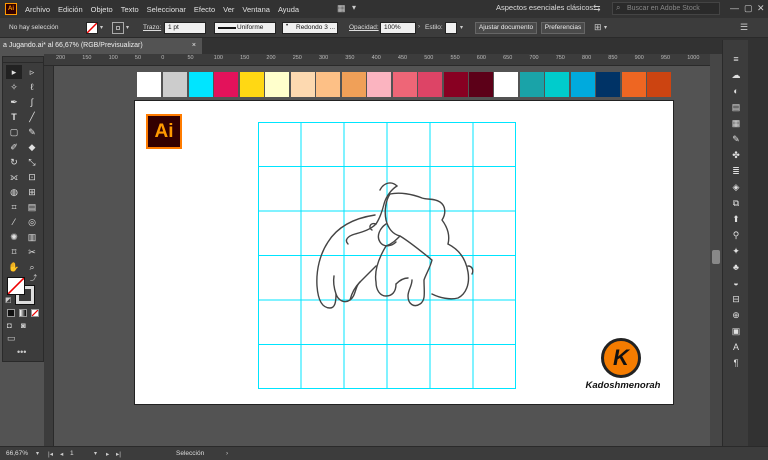 Image resolution: width=768 pixels, height=460 pixels. What do you see at coordinates (23, 60) in the screenshot?
I see `toolbar-grip` at bounding box center [23, 60].